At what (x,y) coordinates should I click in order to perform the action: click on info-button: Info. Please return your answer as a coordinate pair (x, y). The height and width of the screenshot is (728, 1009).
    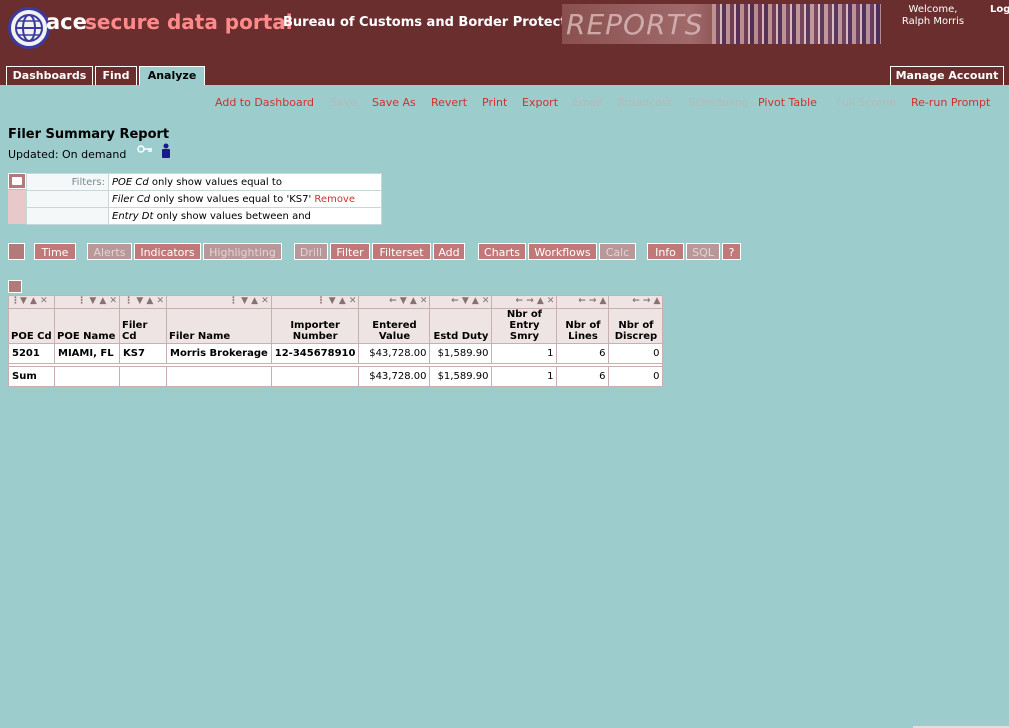
    Looking at the image, I should click on (665, 251).